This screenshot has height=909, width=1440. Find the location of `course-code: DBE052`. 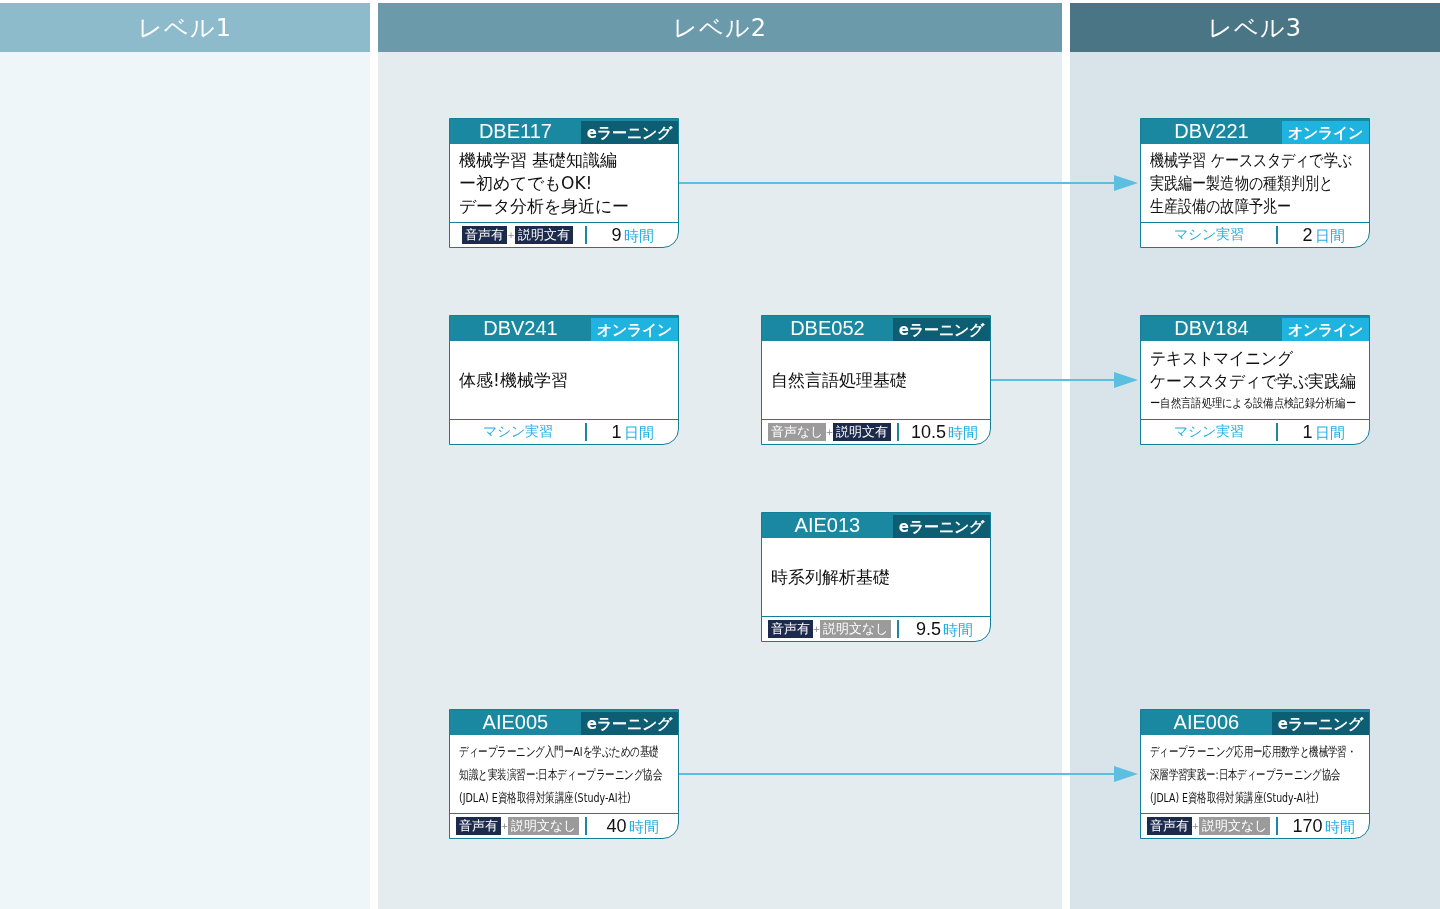

course-code: DBE052 is located at coordinates (827, 328).